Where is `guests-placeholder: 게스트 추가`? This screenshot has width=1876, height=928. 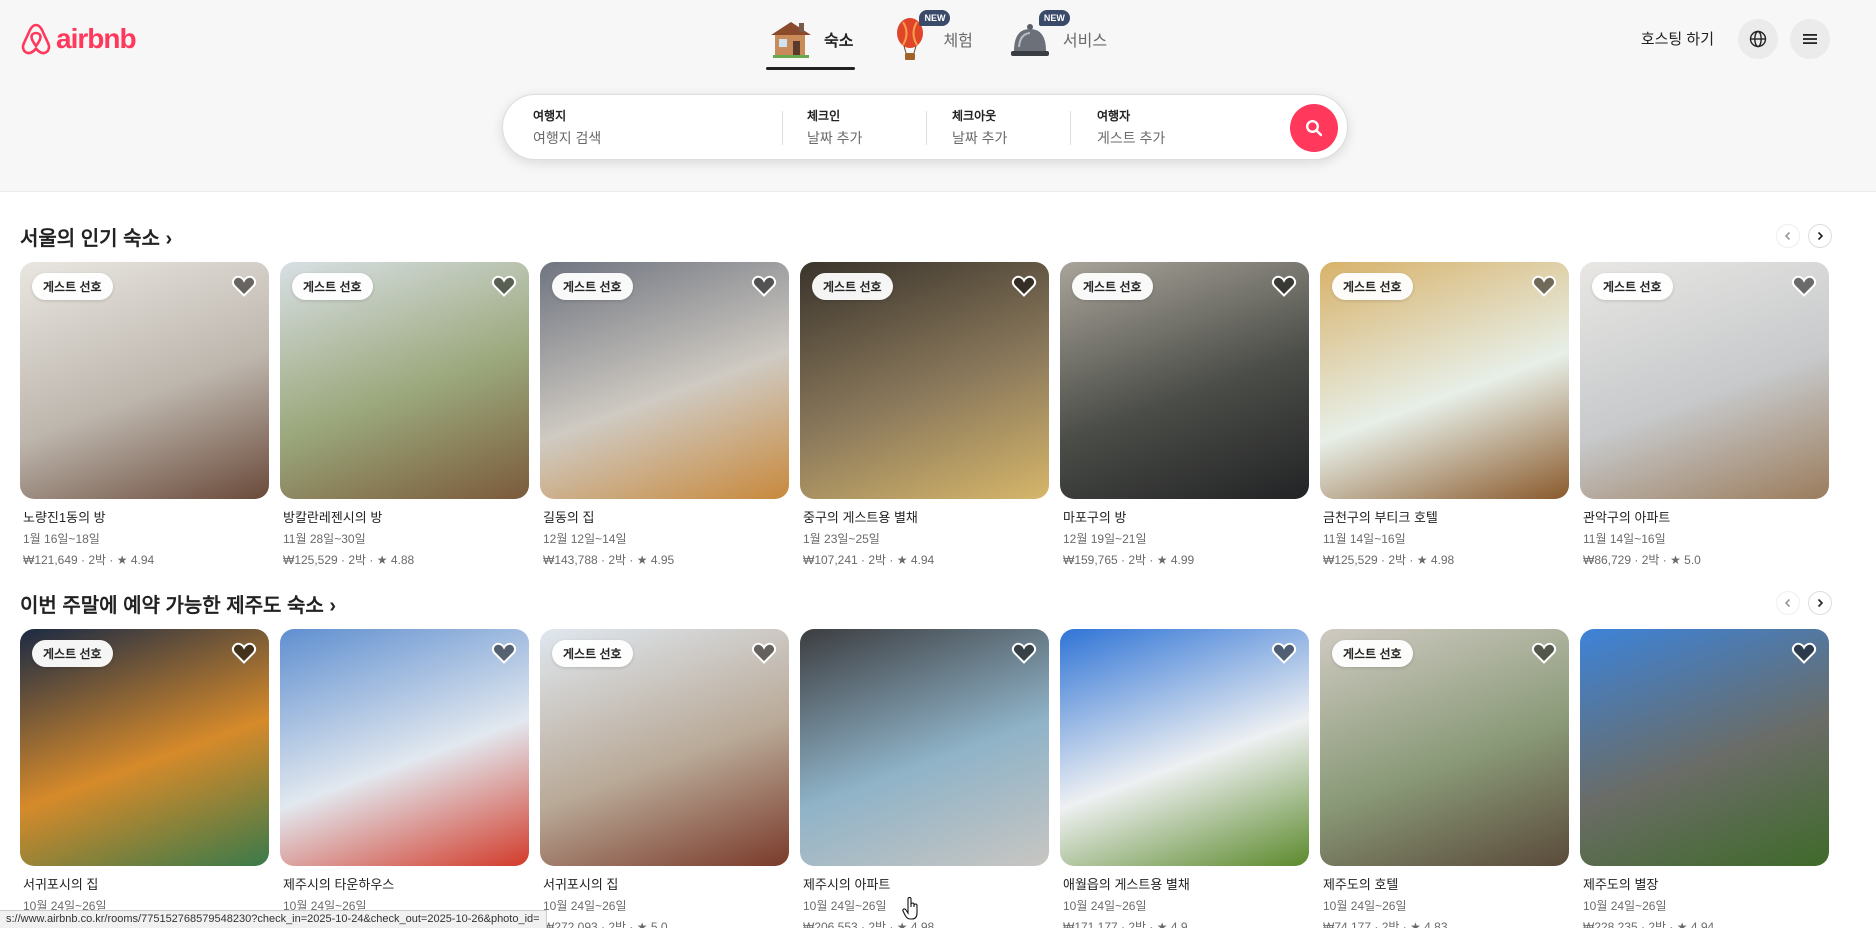
guests-placeholder: 게스트 추가 is located at coordinates (1131, 138).